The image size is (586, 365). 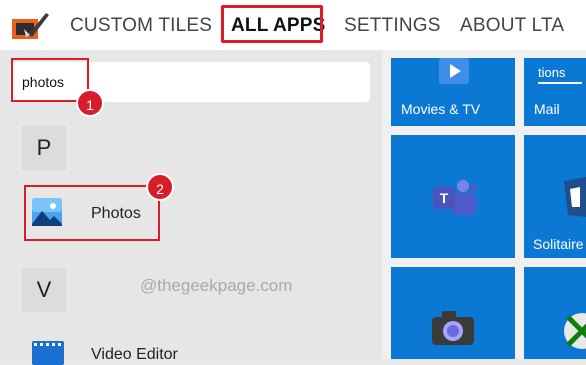 What do you see at coordinates (272, 24) in the screenshot?
I see `highlight-box-all-apps` at bounding box center [272, 24].